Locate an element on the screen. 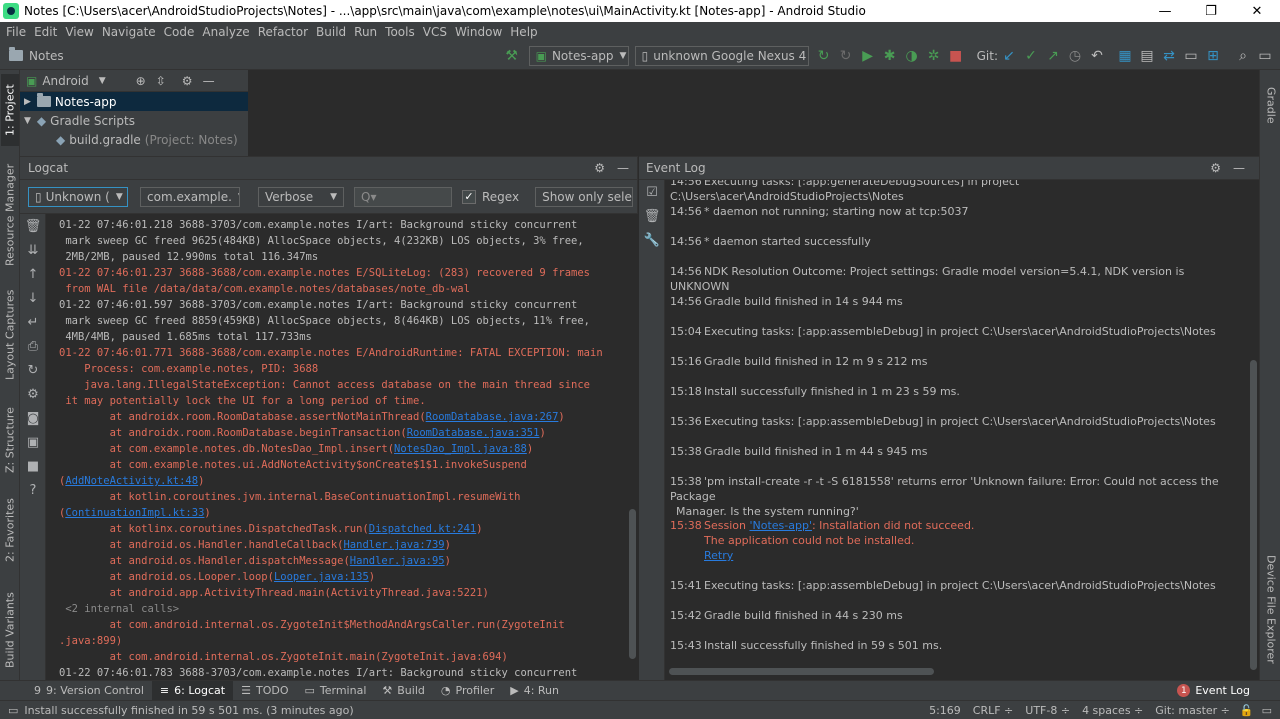 This screenshot has width=1280, height=719. tab-event-log: 1 Event Log is located at coordinates (1213, 691).